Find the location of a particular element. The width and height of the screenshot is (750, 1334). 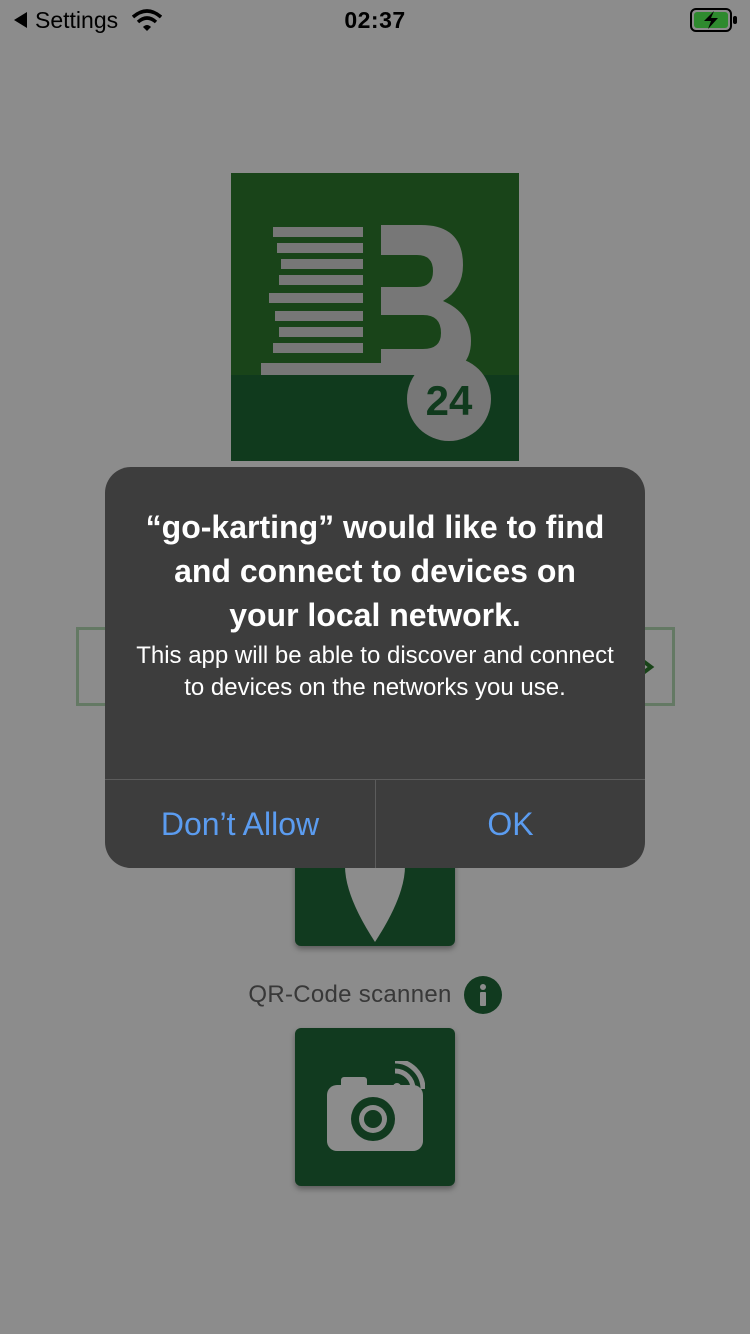

dont-allow-button: Don’t Allow is located at coordinates (240, 824).